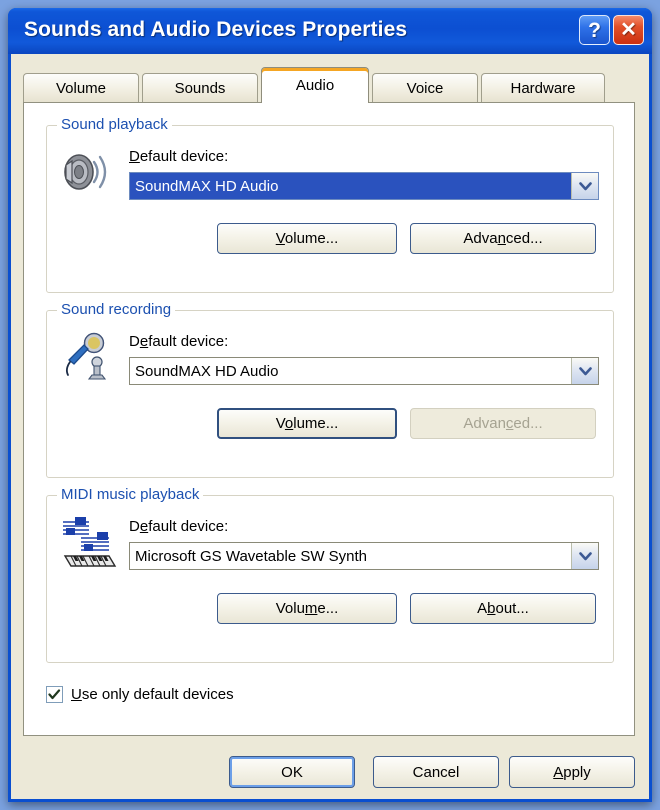 The image size is (660, 810). What do you see at coordinates (179, 341) in the screenshot?
I see `recording-default-device-label: Default device:` at bounding box center [179, 341].